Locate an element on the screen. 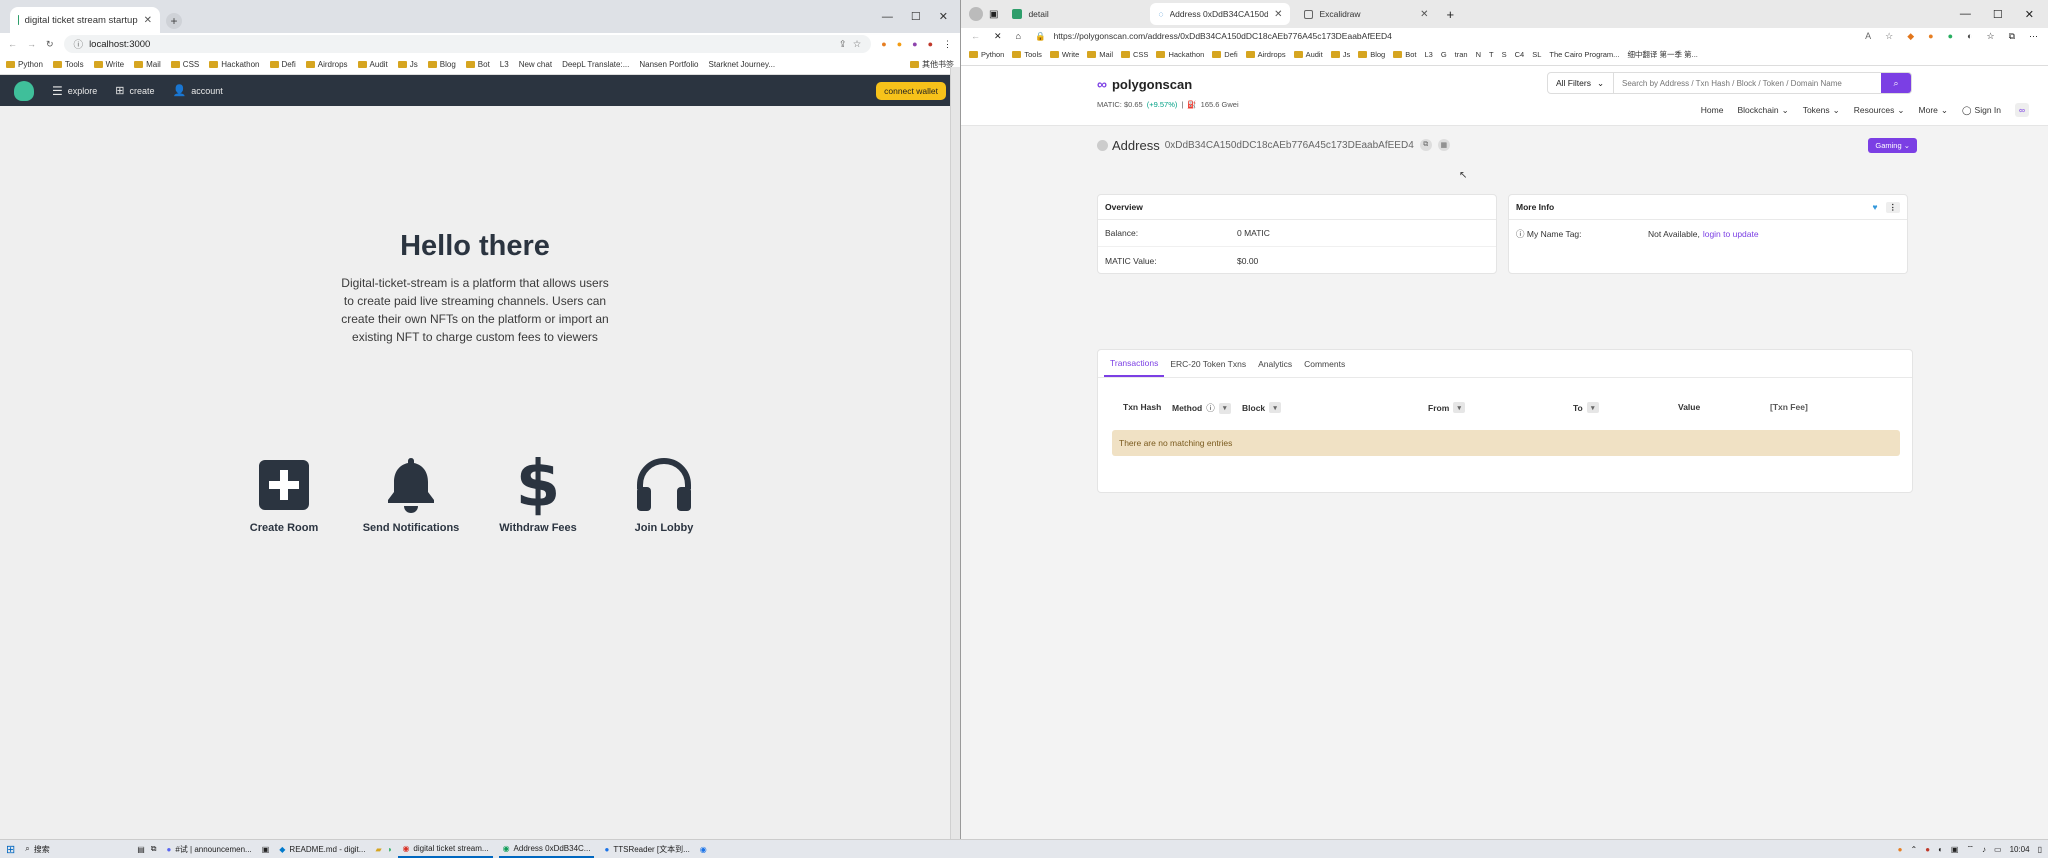 This screenshot has width=2048, height=858. reload-icon: ↻ is located at coordinates (50, 44).